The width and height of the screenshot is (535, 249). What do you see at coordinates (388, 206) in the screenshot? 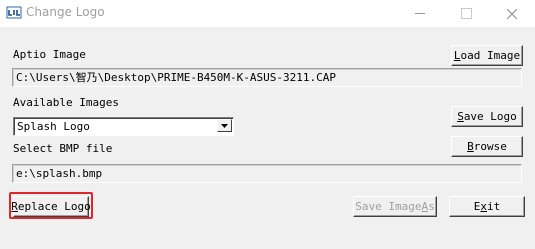
I see `save-image-as-prefix: Save Image` at bounding box center [388, 206].